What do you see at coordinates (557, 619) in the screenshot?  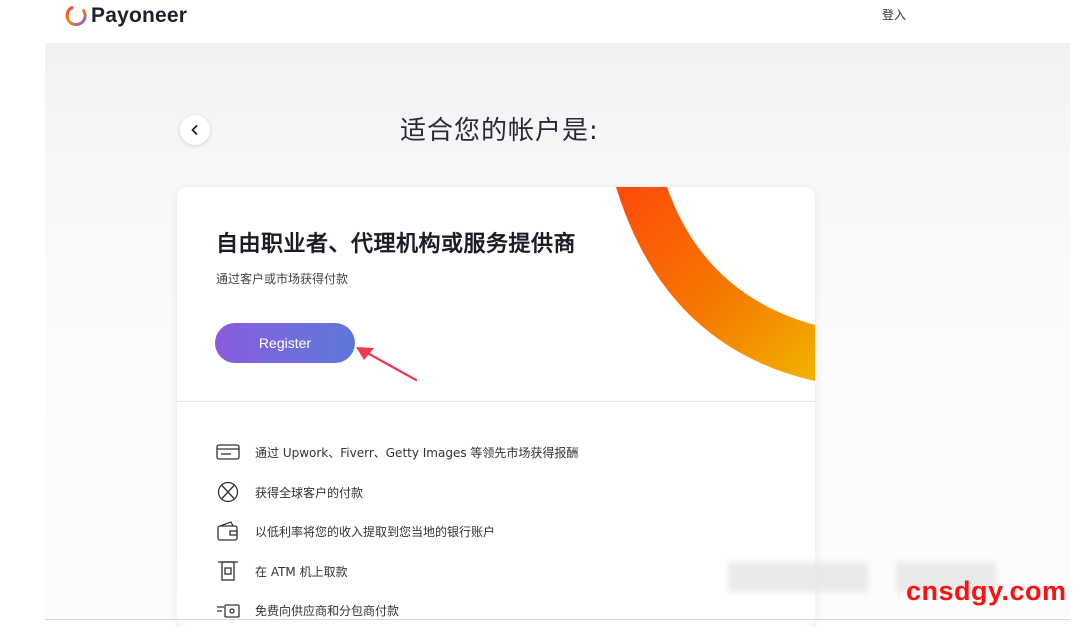 I see `page-bottom-divider` at bounding box center [557, 619].